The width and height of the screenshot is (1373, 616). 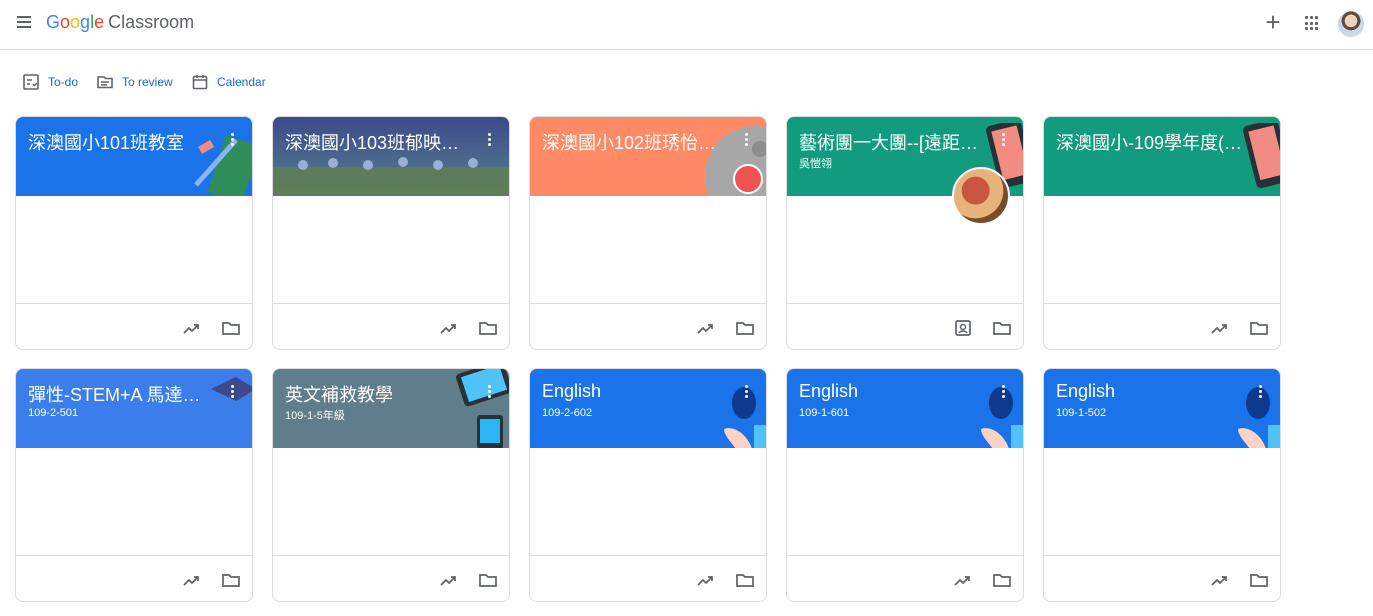 I want to click on todo-icon, so click(x=31, y=82).